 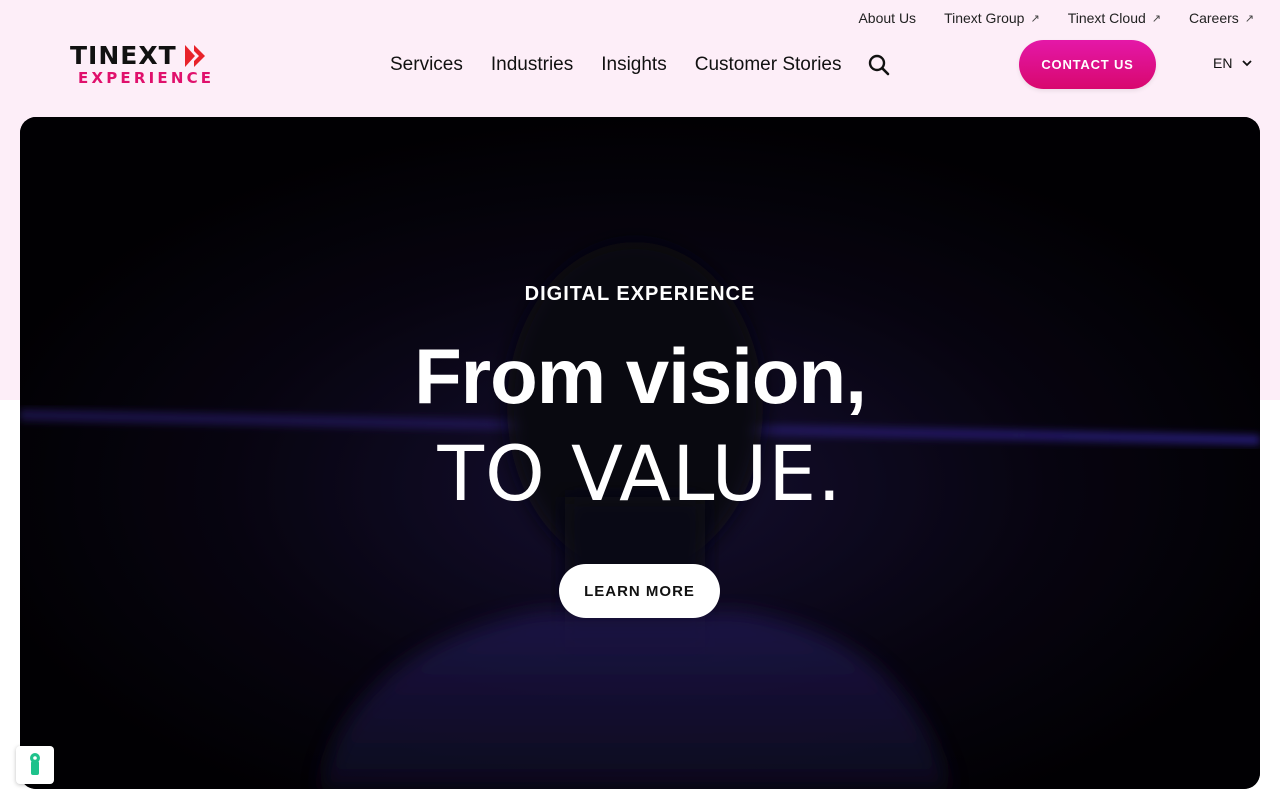 I want to click on utility-link-about-us: About Us, so click(x=887, y=18).